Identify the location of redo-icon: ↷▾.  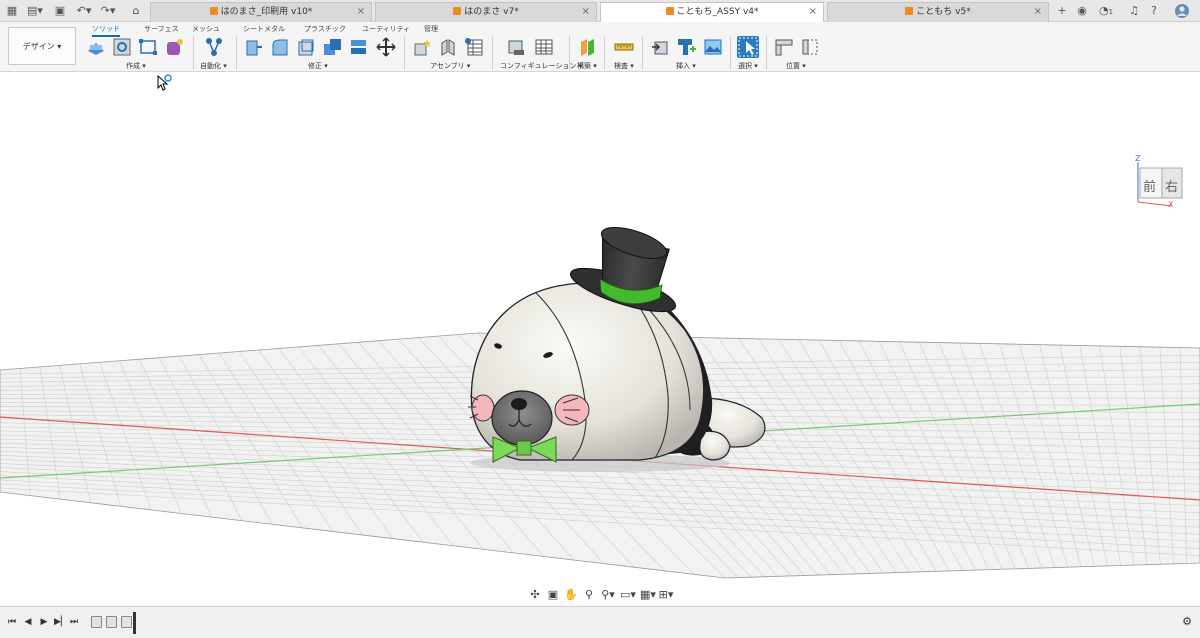
(108, 11).